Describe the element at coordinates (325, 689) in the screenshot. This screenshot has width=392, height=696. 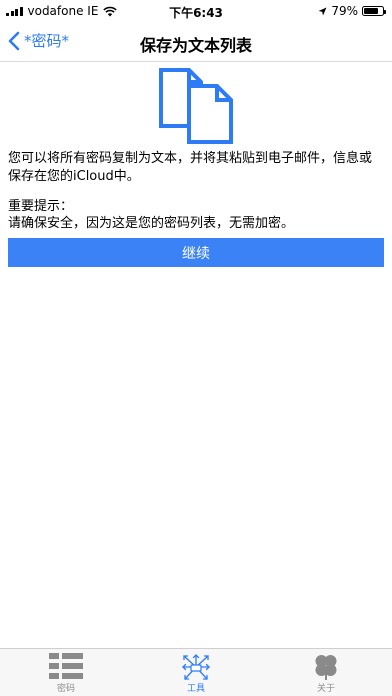
I see `tab-label: 关于` at that location.